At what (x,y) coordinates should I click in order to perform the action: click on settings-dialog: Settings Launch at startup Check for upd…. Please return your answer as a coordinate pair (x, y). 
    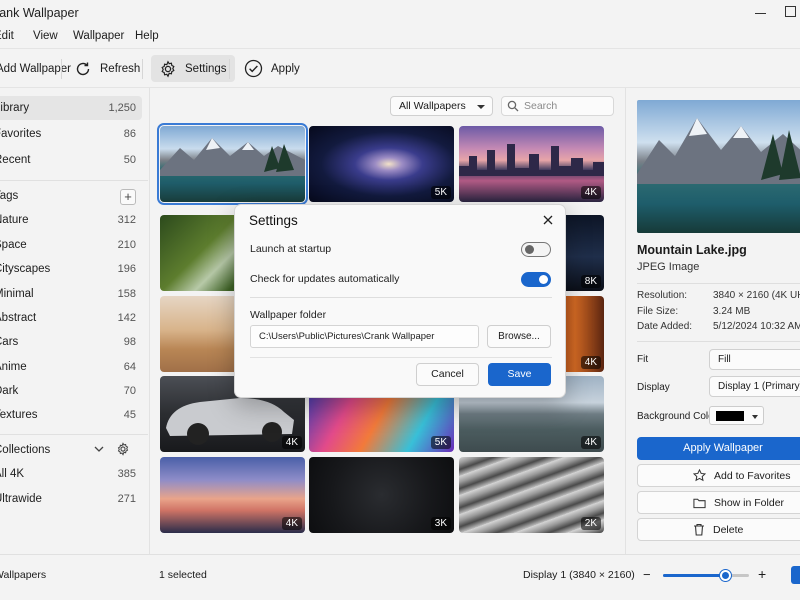
    Looking at the image, I should click on (400, 301).